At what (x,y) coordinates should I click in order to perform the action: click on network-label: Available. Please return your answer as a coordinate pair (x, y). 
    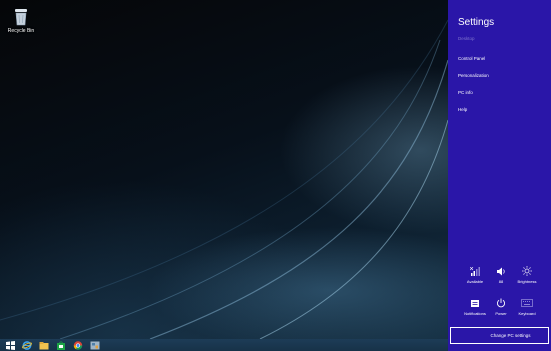
    Looking at the image, I should click on (475, 281).